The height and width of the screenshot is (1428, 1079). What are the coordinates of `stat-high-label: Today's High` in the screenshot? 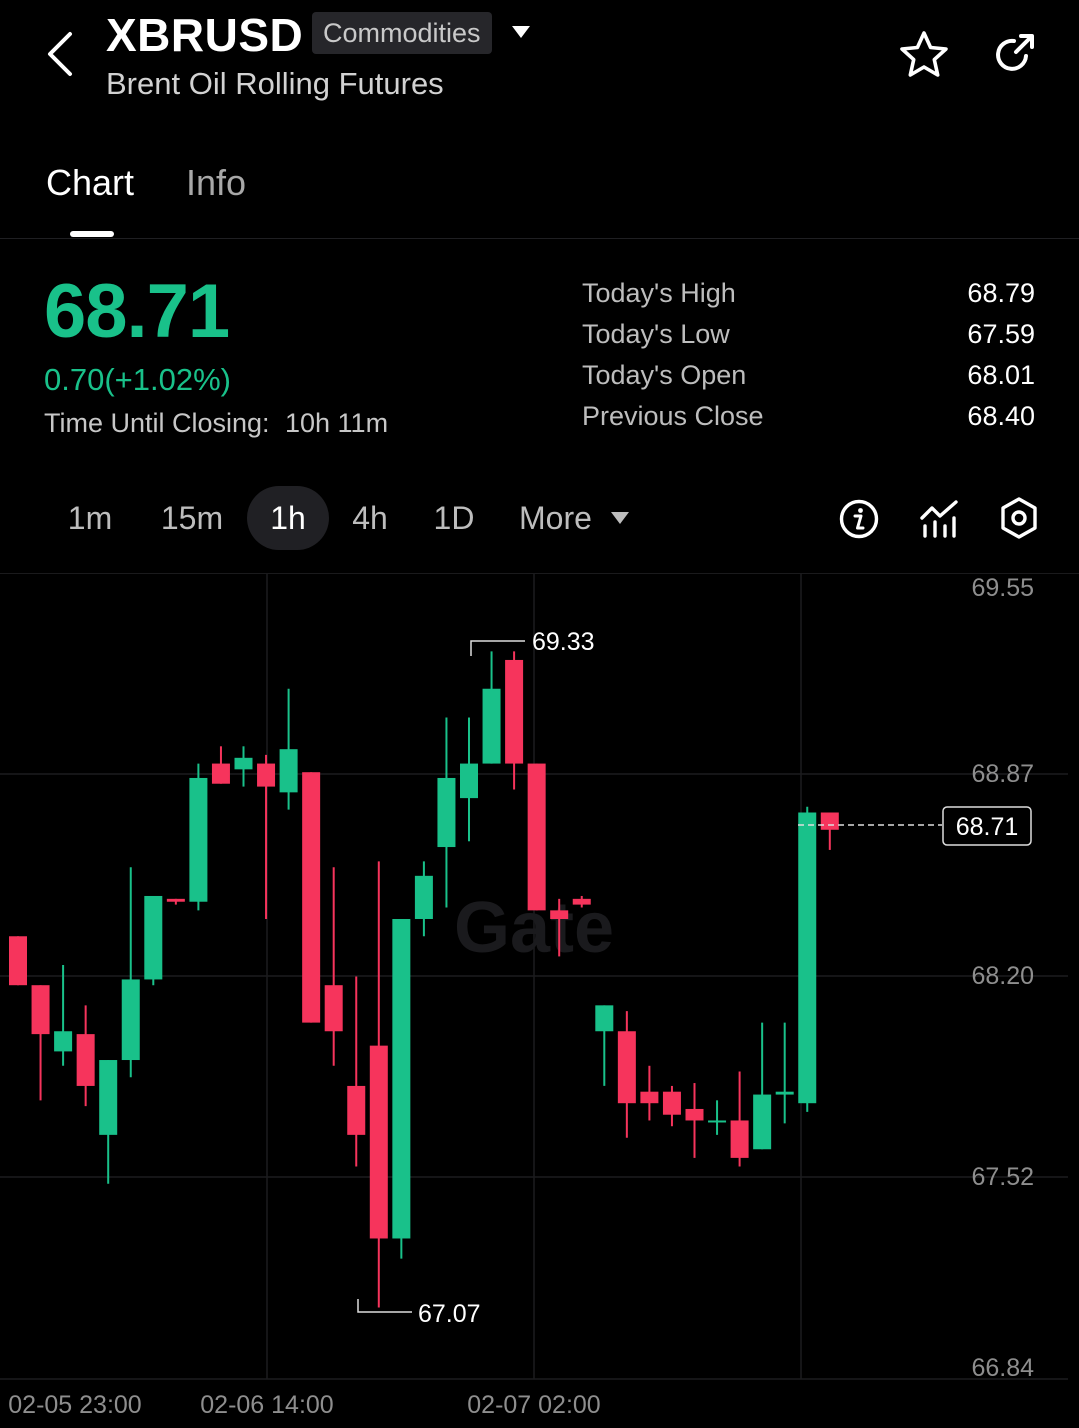 It's located at (659, 293).